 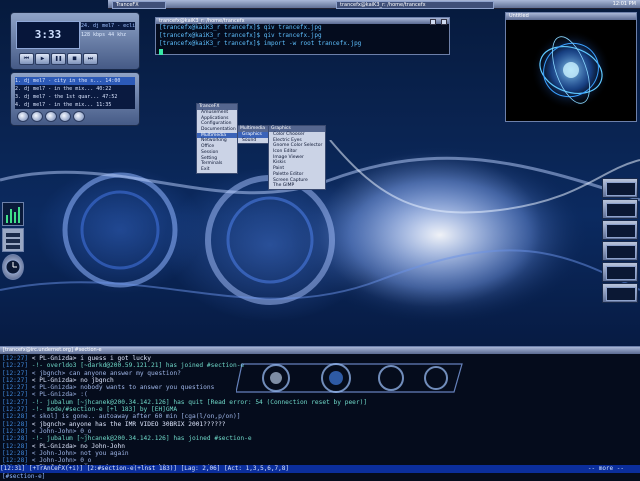 What do you see at coordinates (75, 81) in the screenshot?
I see `playlist-item: 1. dj mel7 - city in the s... 14:00` at bounding box center [75, 81].